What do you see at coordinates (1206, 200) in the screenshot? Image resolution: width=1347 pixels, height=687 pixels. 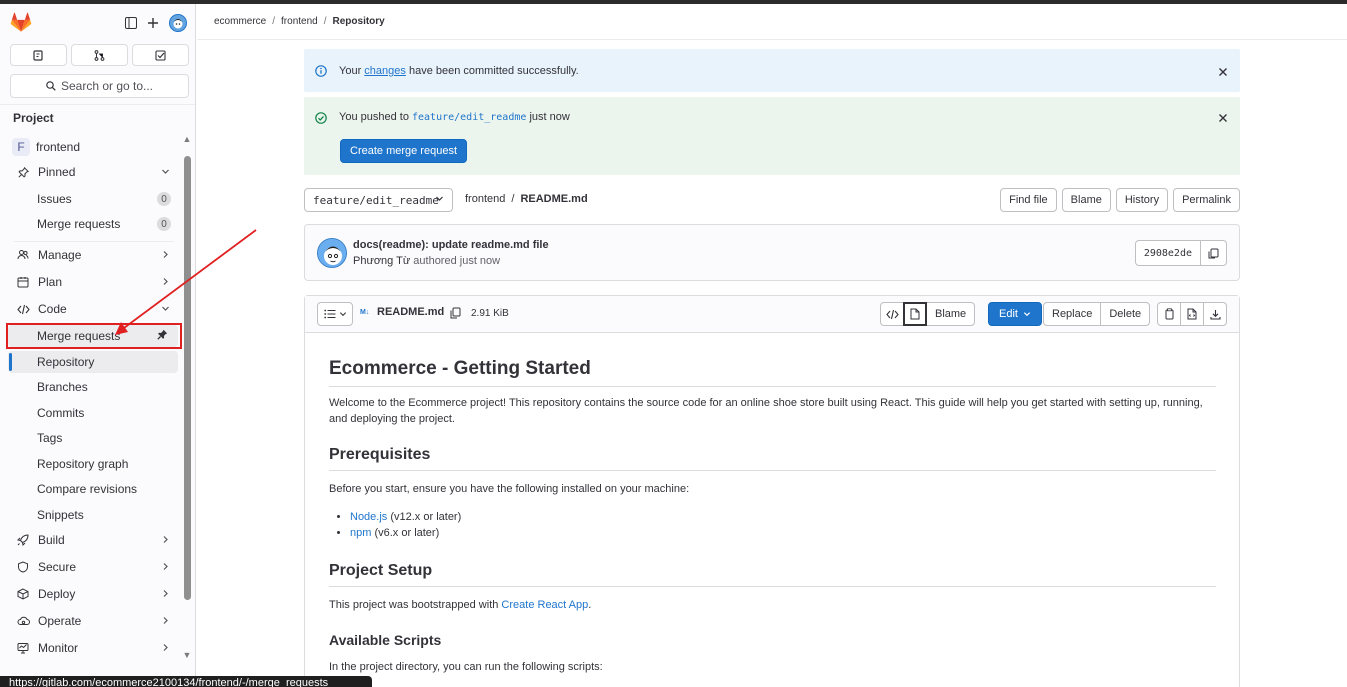 I see `permalink-button: Permalink` at bounding box center [1206, 200].